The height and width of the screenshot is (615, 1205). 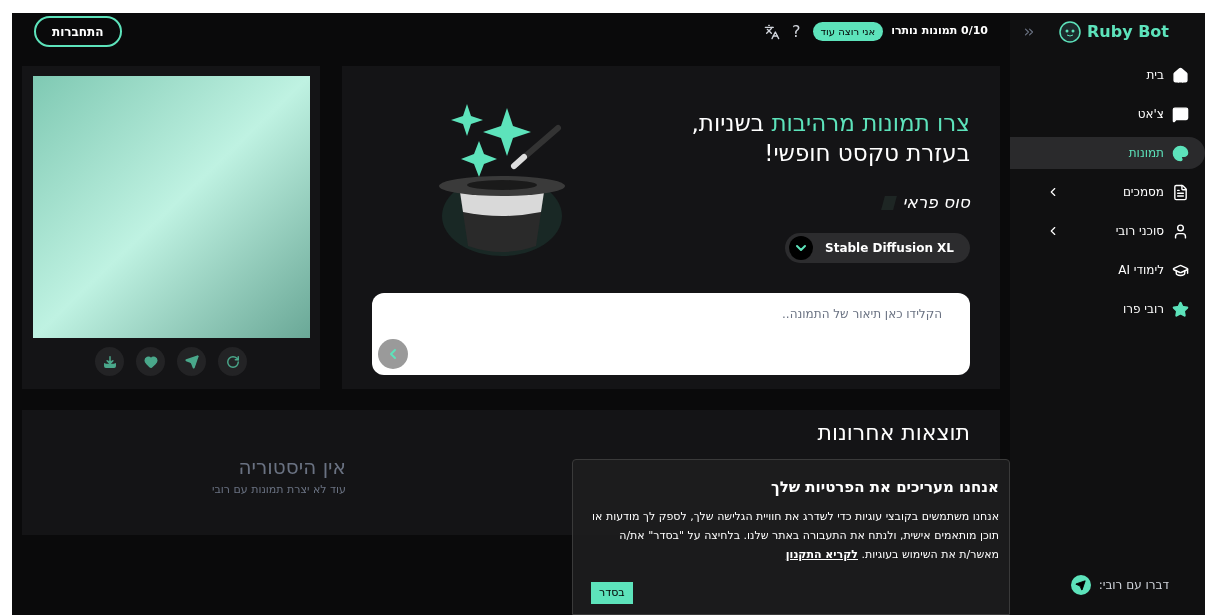 I want to click on collapse-icon, so click(x=1029, y=32).